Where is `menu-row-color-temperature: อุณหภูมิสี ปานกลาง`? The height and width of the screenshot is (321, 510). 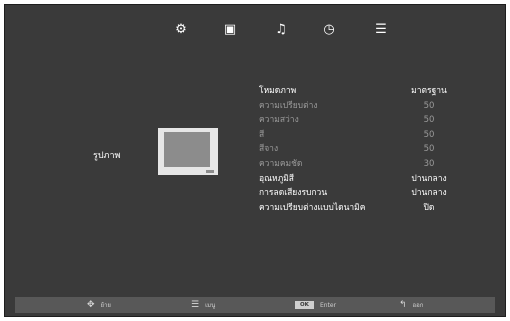 menu-row-color-temperature: อุณหภูมิสี ปานกลาง is located at coordinates (359, 179).